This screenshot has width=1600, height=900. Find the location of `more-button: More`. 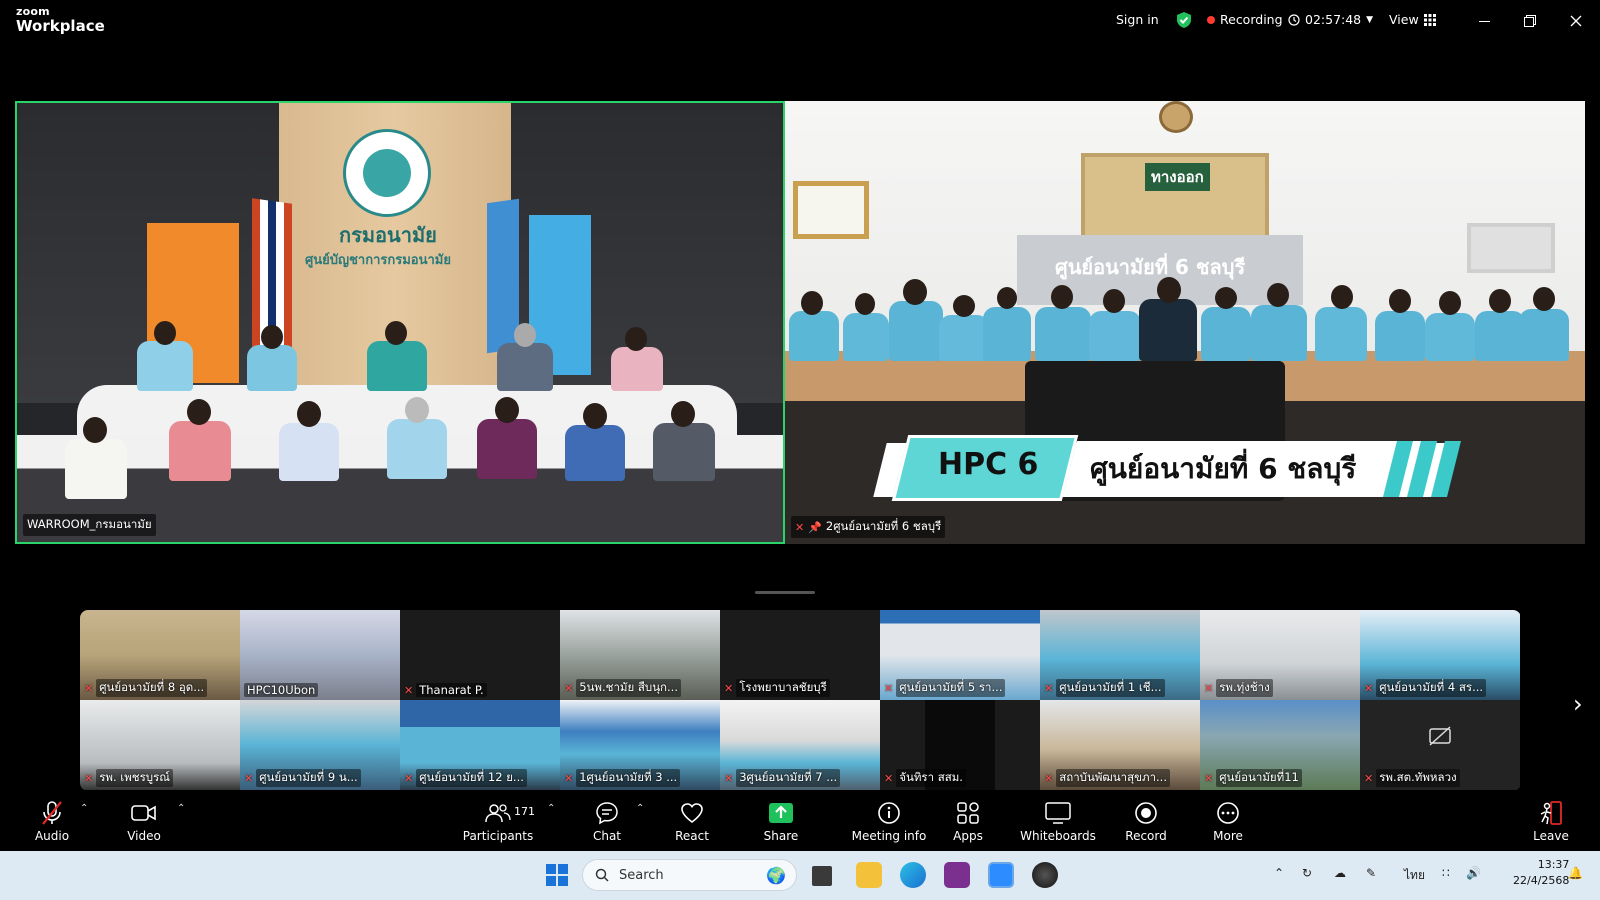

more-button: More is located at coordinates (1228, 821).